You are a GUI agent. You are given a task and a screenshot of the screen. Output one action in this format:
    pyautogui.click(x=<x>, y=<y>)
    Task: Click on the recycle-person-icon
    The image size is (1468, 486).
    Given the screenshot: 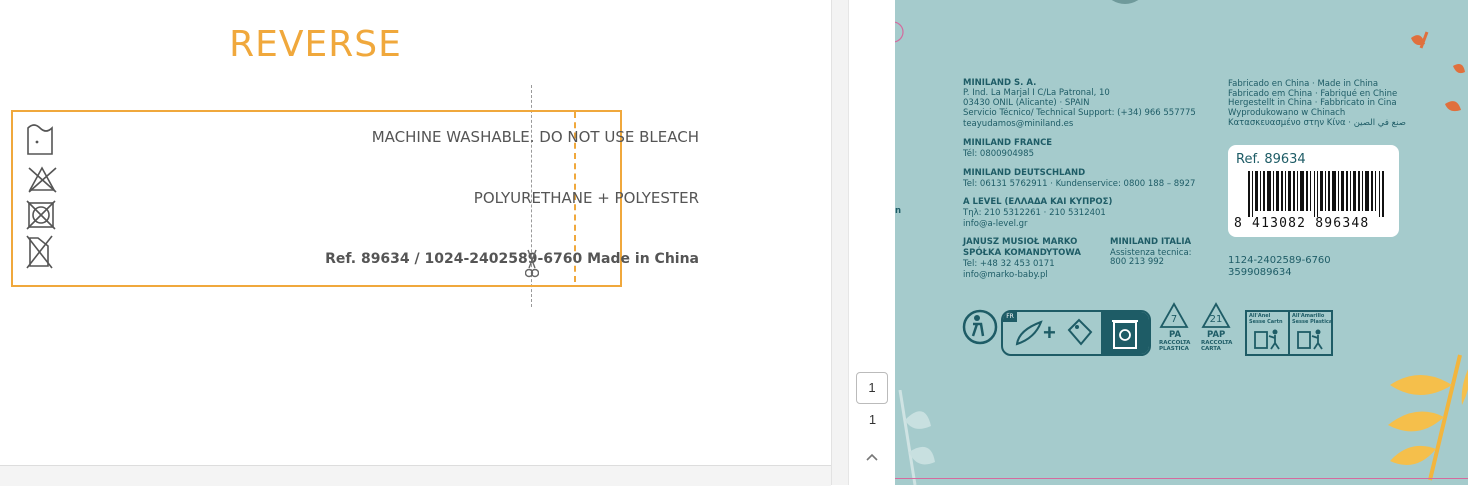 What is the action you would take?
    pyautogui.click(x=980, y=327)
    